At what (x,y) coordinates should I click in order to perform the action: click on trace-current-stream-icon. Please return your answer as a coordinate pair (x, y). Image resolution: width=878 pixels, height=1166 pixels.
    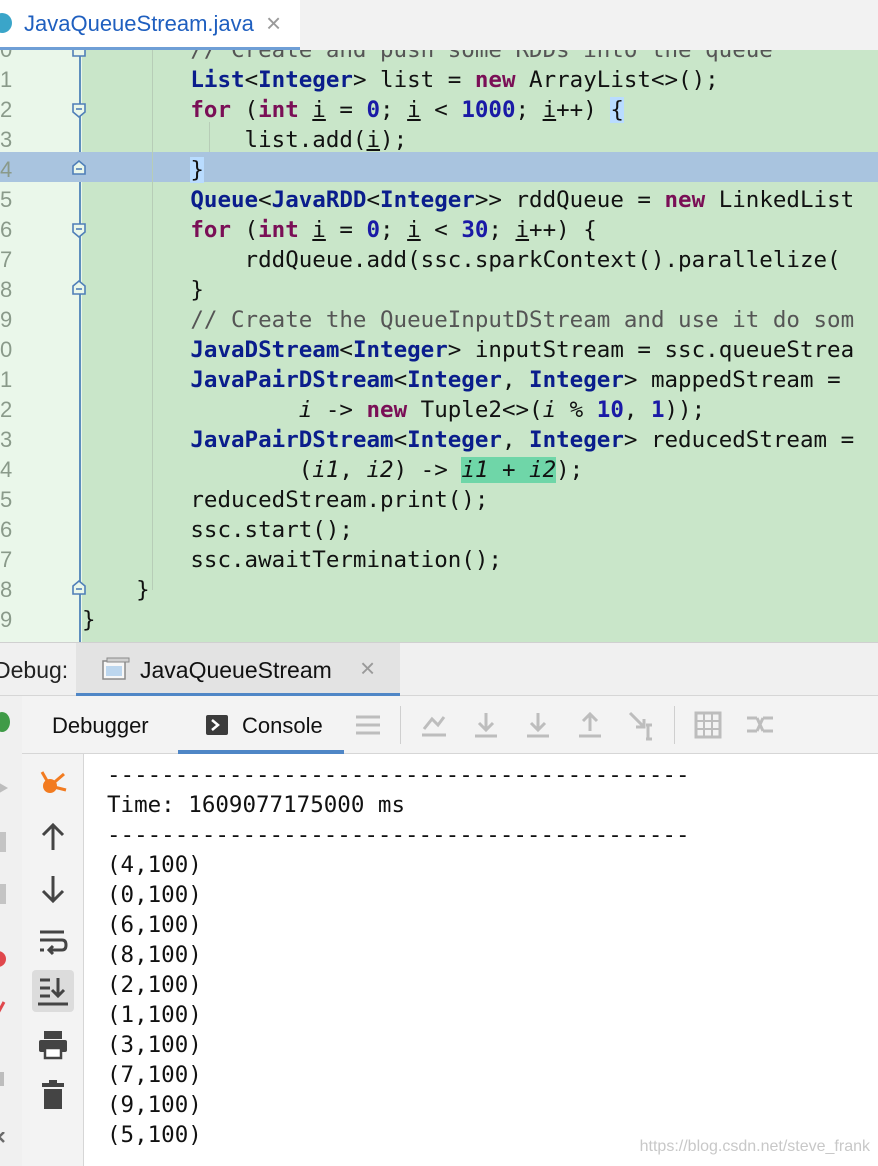
    Looking at the image, I should click on (760, 725).